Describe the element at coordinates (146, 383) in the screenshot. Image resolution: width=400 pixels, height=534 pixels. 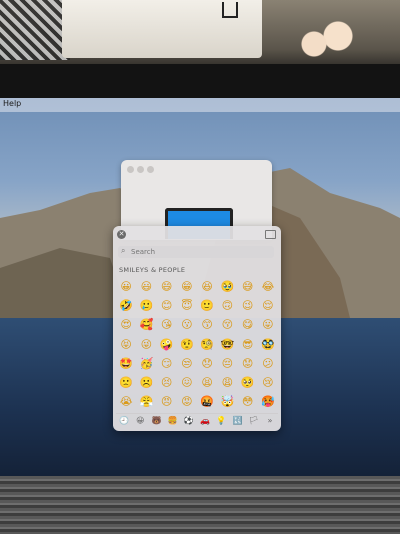
I see `emoji: ☹️` at that location.